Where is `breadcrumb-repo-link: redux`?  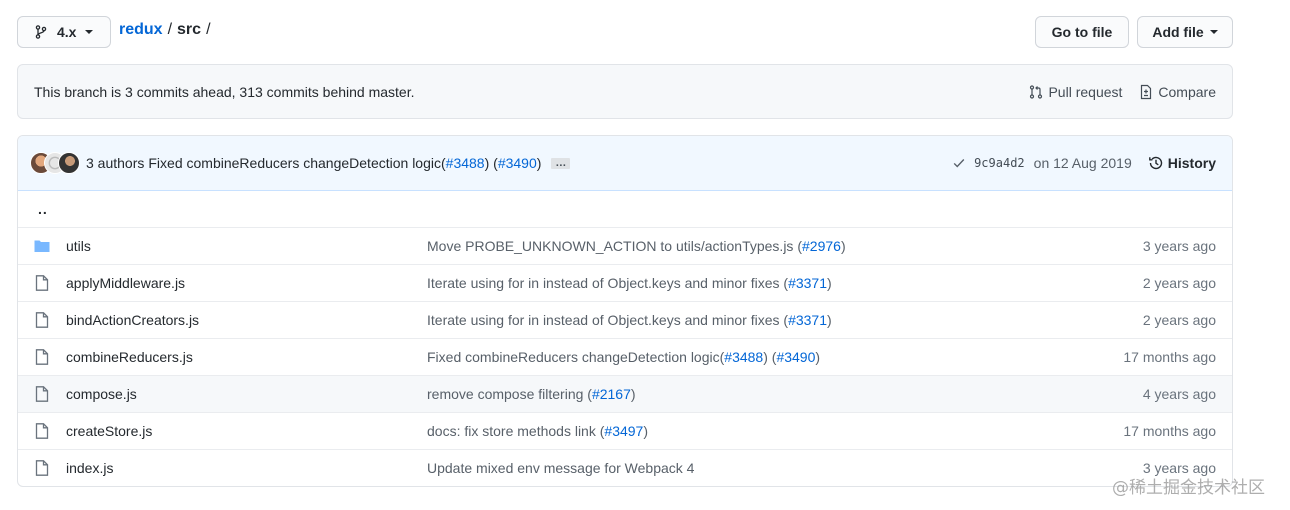 breadcrumb-repo-link: redux is located at coordinates (141, 30).